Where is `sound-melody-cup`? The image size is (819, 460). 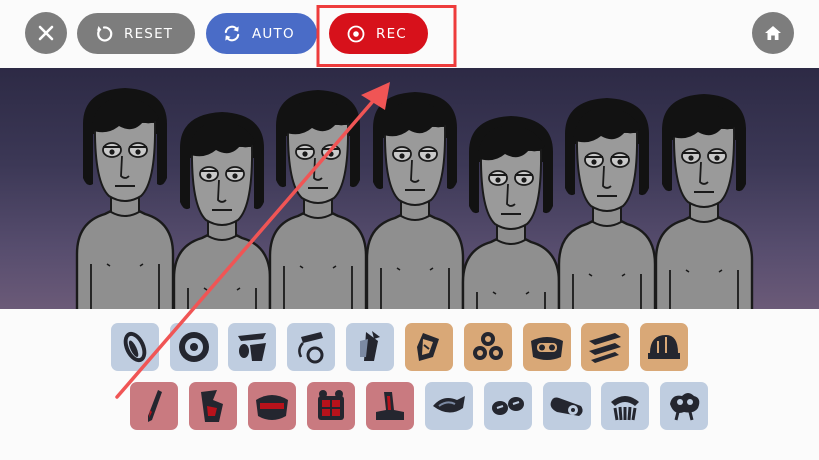 sound-melody-cup is located at coordinates (213, 406).